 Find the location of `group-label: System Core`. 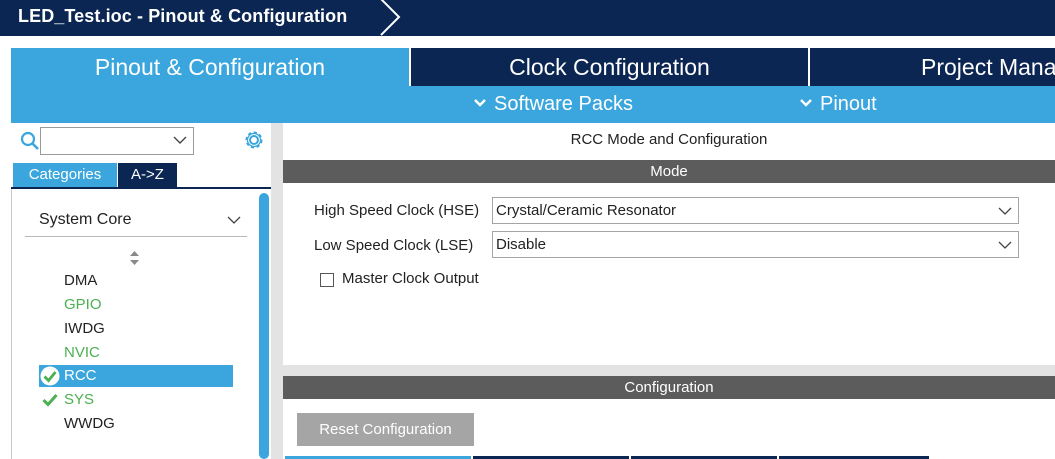

group-label: System Core is located at coordinates (85, 219).